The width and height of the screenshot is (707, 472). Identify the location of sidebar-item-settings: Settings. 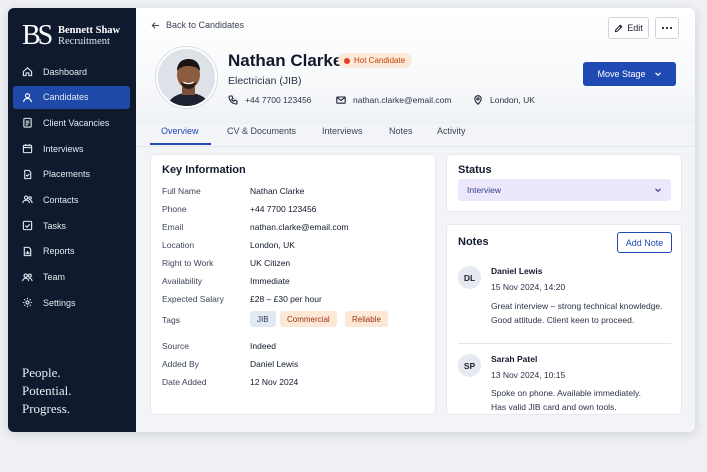
(71, 302).